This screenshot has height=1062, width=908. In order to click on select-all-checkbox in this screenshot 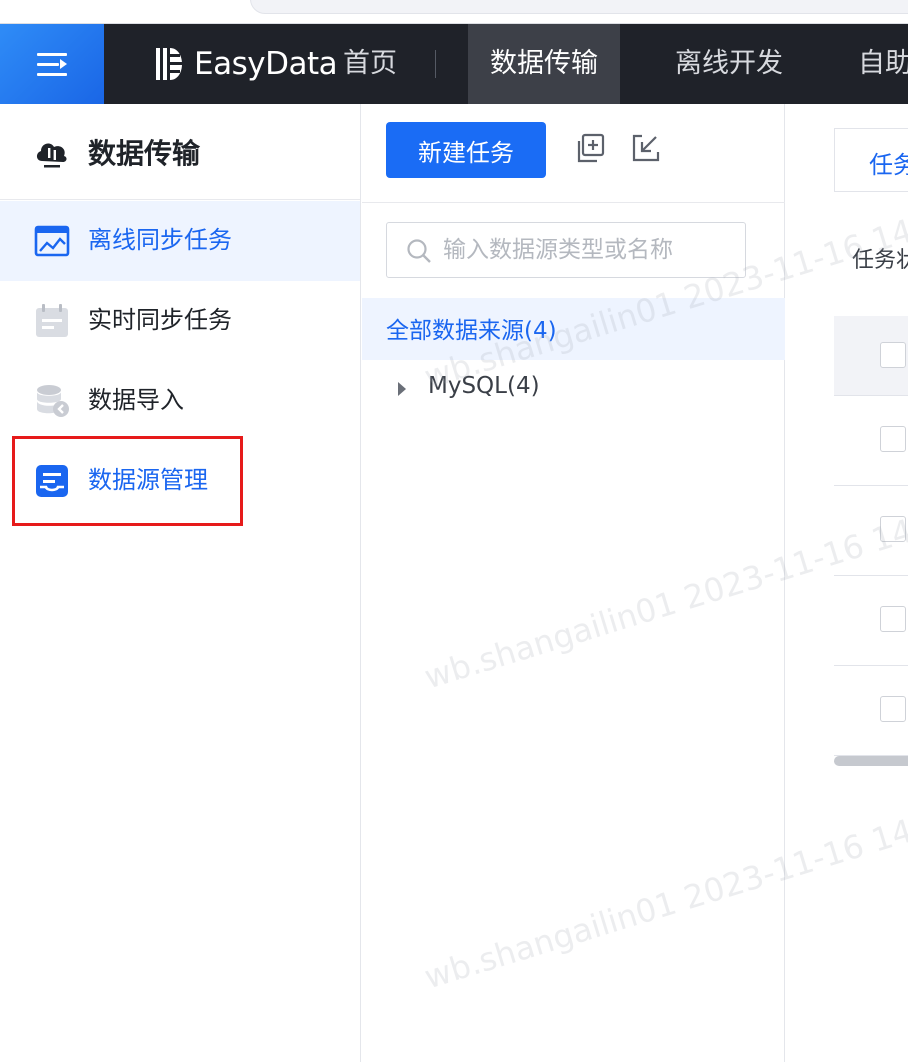, I will do `click(893, 355)`.